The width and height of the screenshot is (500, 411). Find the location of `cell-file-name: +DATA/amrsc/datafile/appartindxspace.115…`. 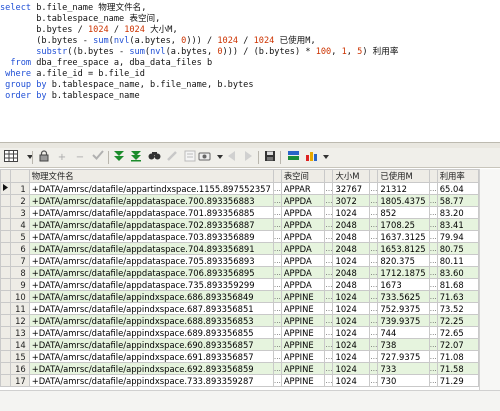

cell-file-name: +DATA/amrsc/datafile/appartindxspace.115… is located at coordinates (151, 188).